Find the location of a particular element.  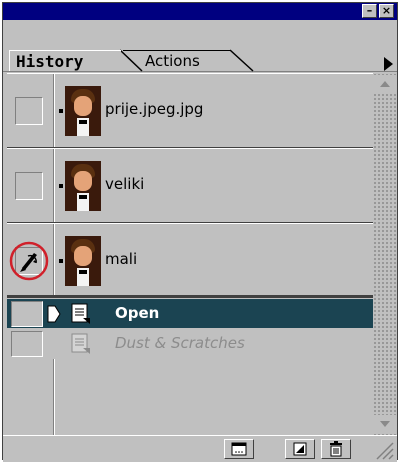

new-snapshot-icon is located at coordinates (300, 449).